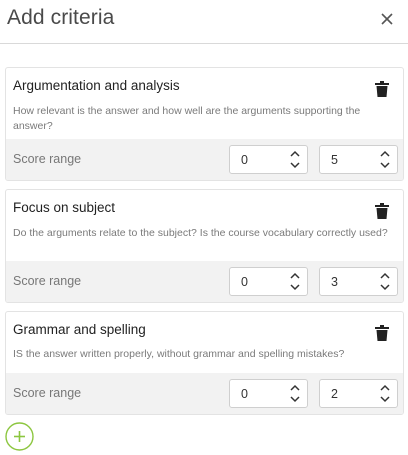 Image resolution: width=408 pixels, height=455 pixels. What do you see at coordinates (334, 394) in the screenshot?
I see `score-max-value: 2` at bounding box center [334, 394].